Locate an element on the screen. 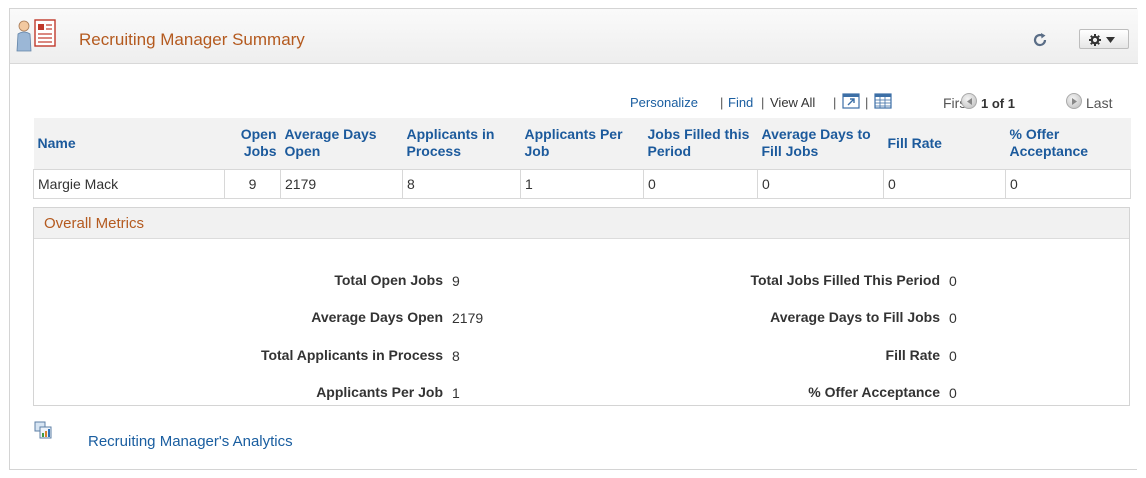 The width and height of the screenshot is (1146, 478). metric-label-total-open-jobs: Total Open Jobs is located at coordinates (388, 280).